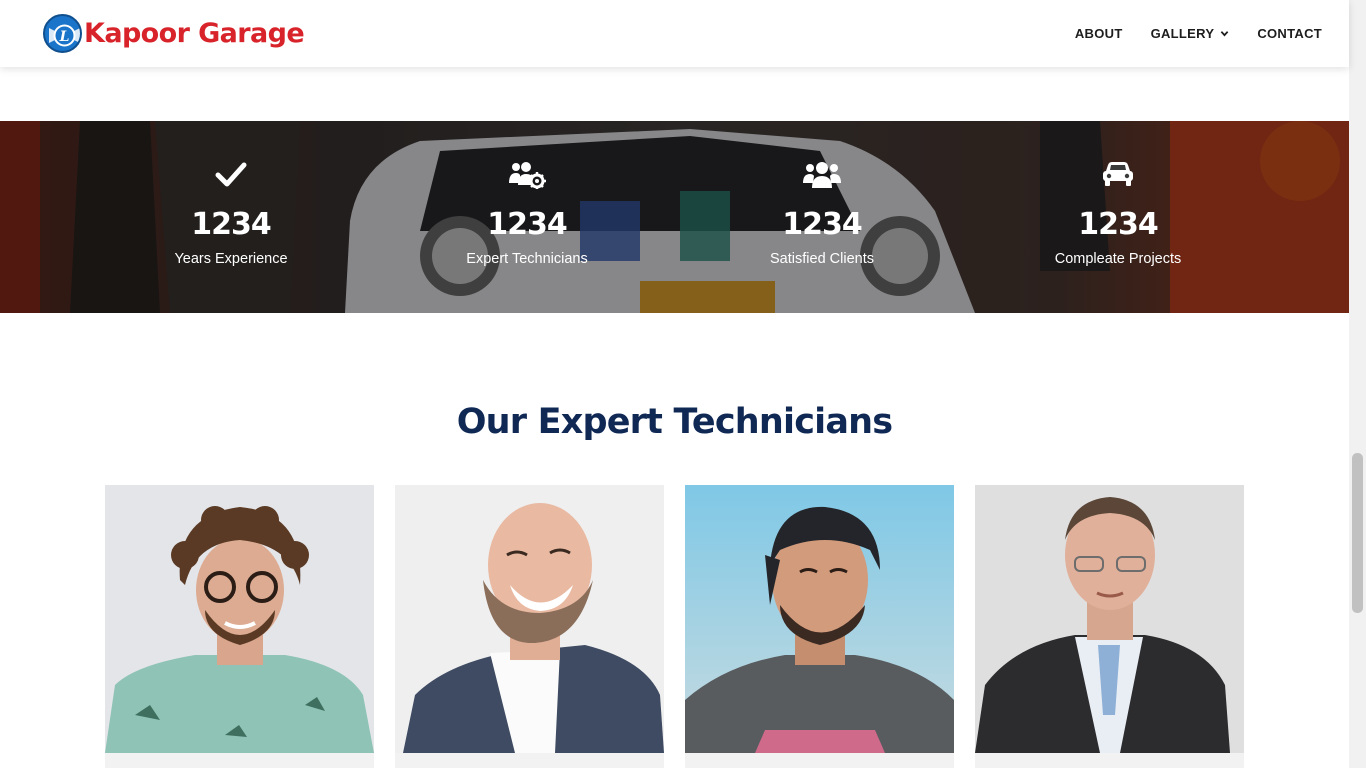 This screenshot has width=1366, height=768. I want to click on main-nav: ABOUT GALLERY CONTACT, so click(1184, 33).